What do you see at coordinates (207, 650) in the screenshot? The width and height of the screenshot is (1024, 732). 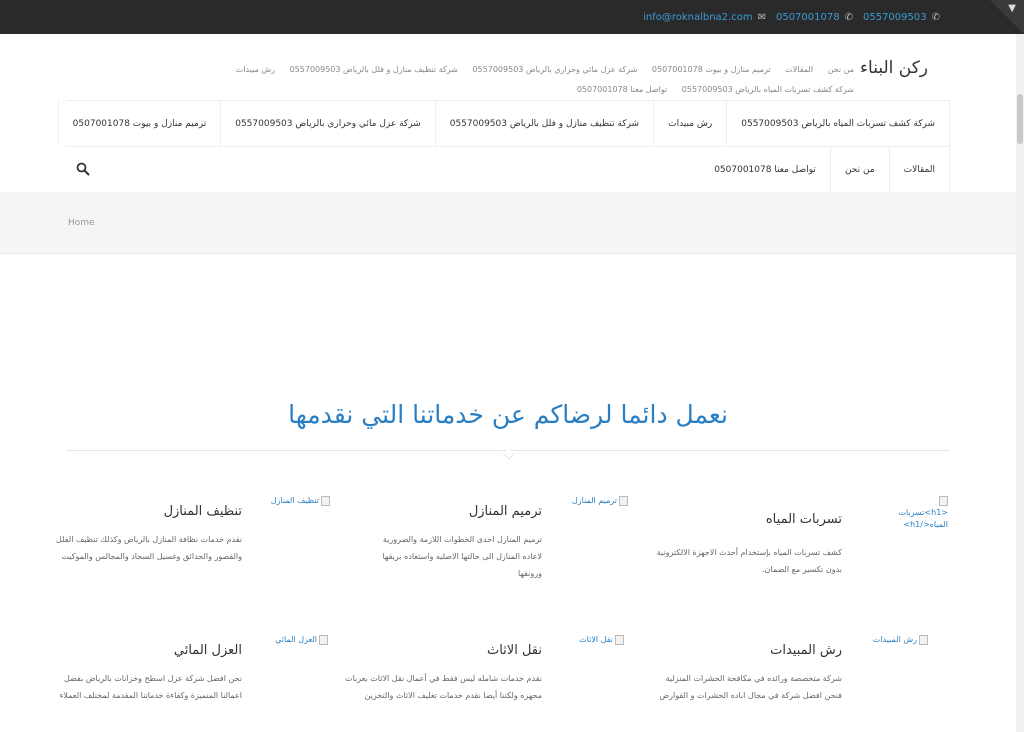 I see `service-title: العزل المائي` at bounding box center [207, 650].